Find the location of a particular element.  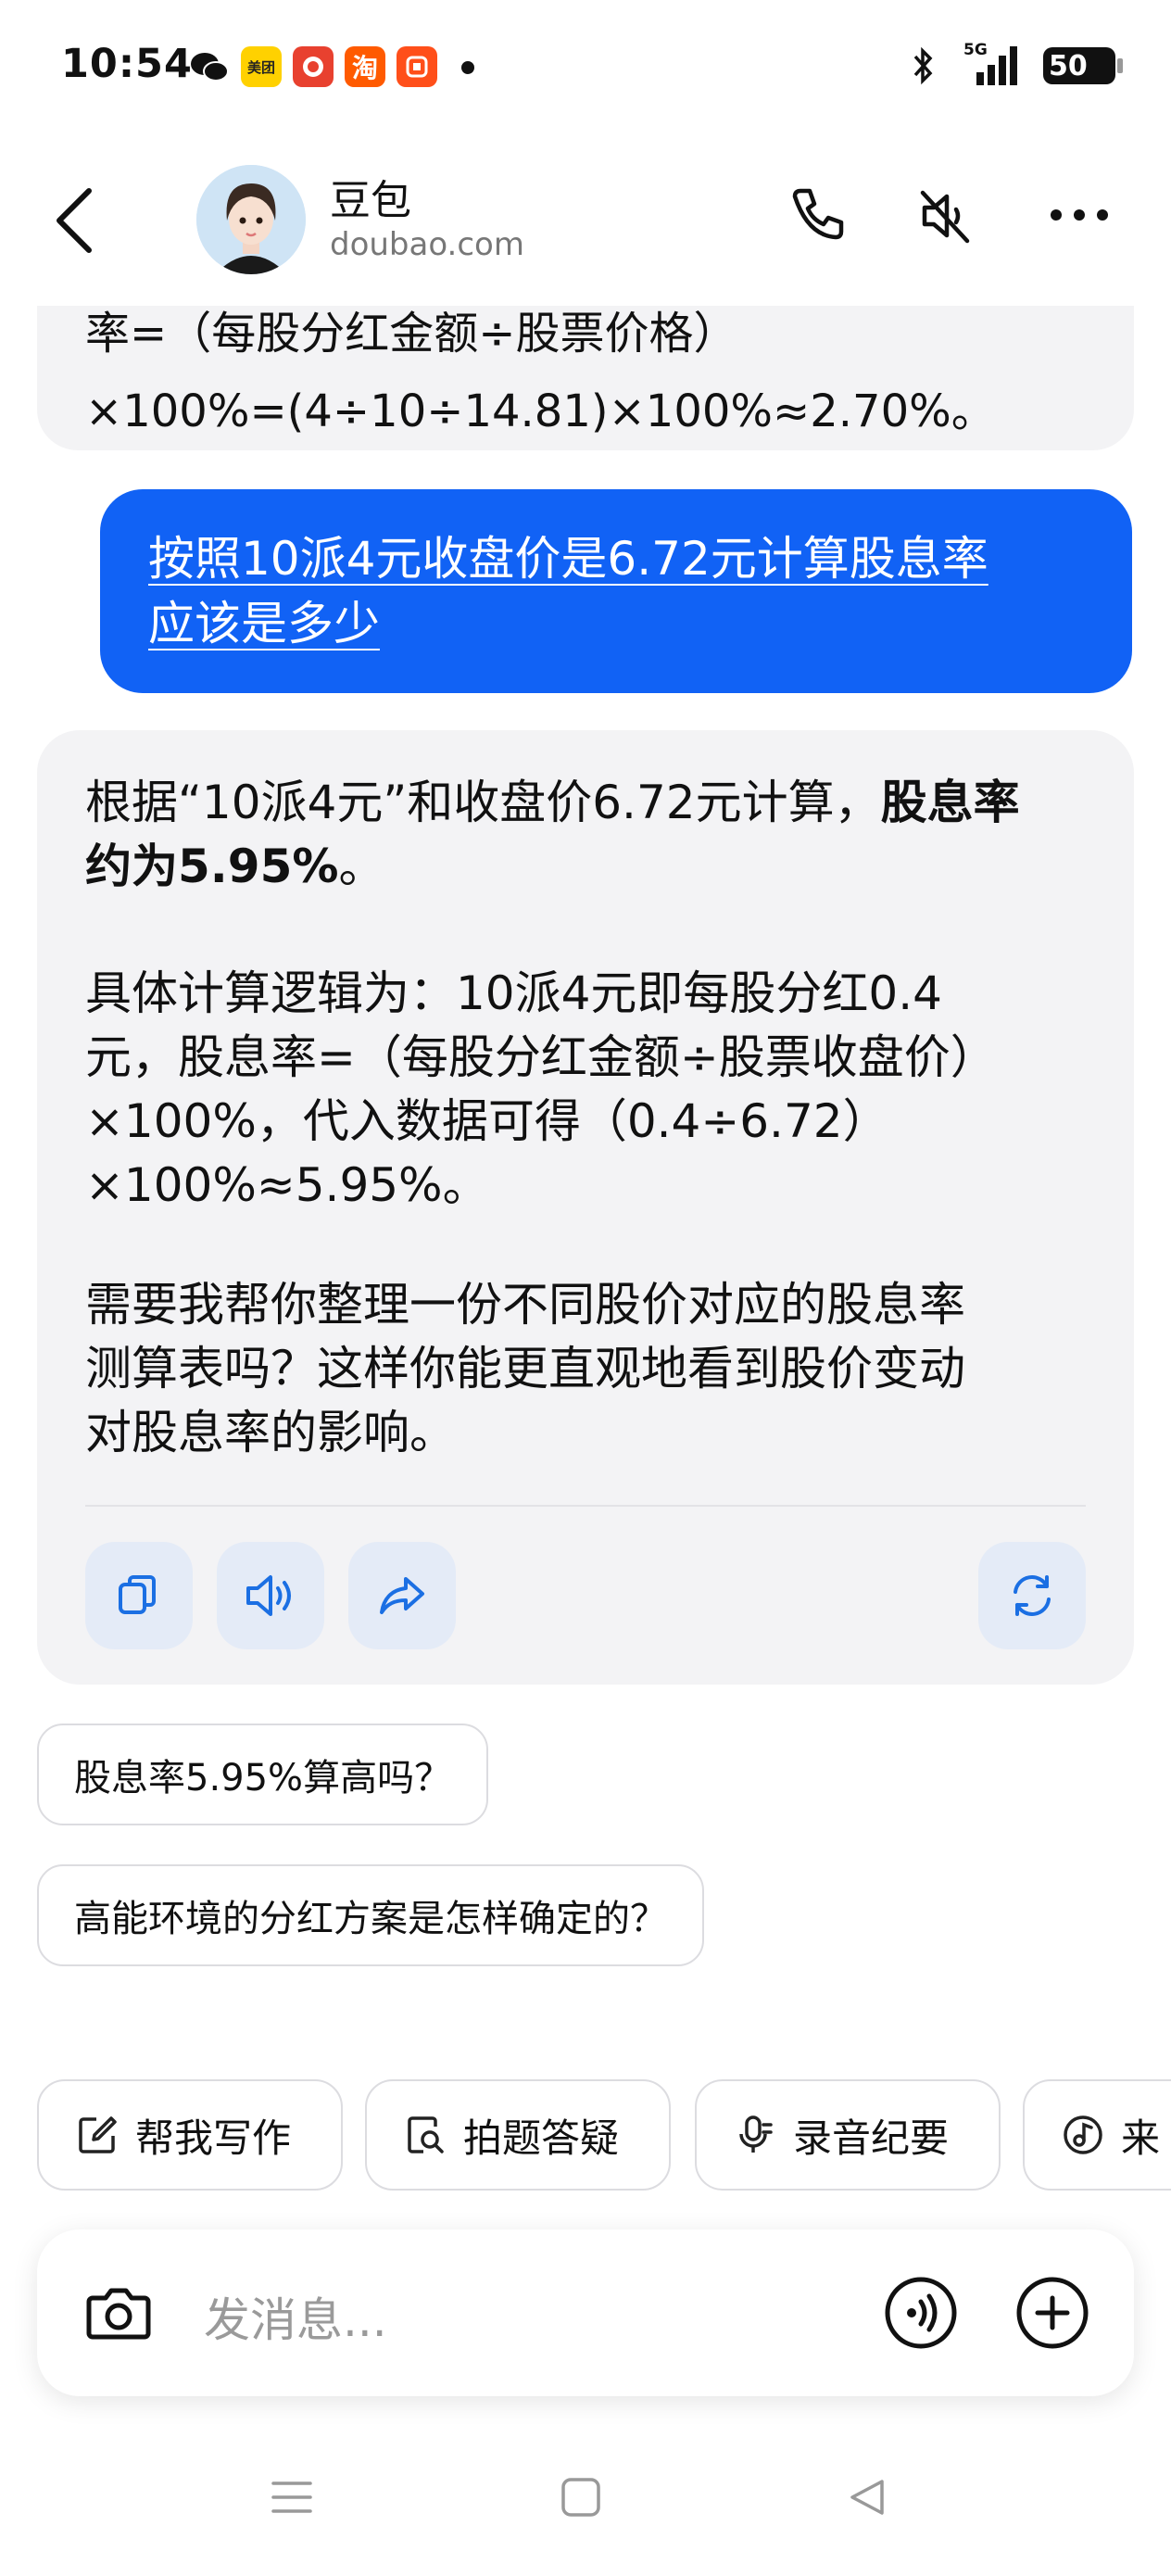

home-nav-icon is located at coordinates (581, 2497).